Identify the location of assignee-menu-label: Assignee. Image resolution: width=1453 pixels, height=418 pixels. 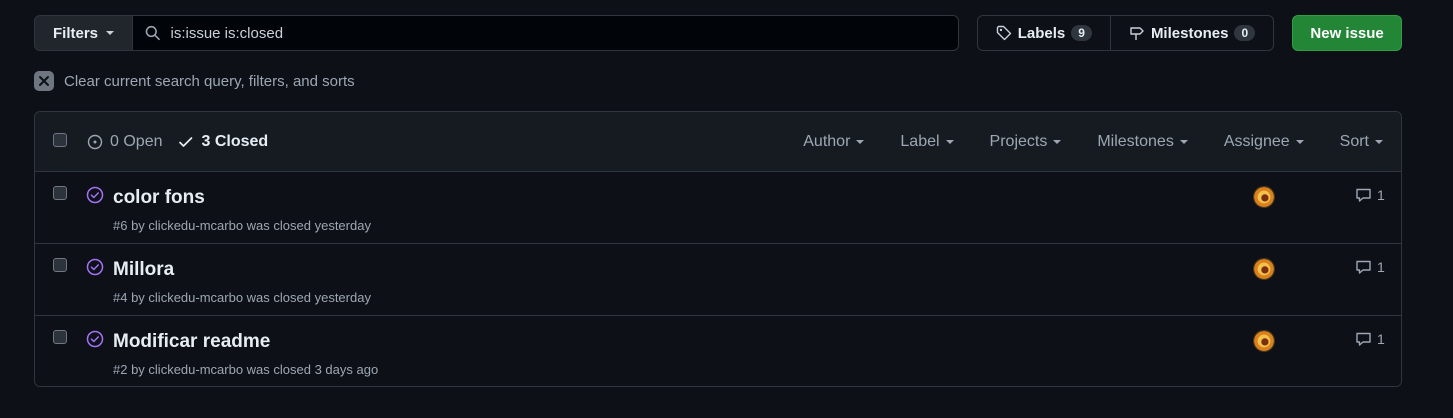
(1256, 141).